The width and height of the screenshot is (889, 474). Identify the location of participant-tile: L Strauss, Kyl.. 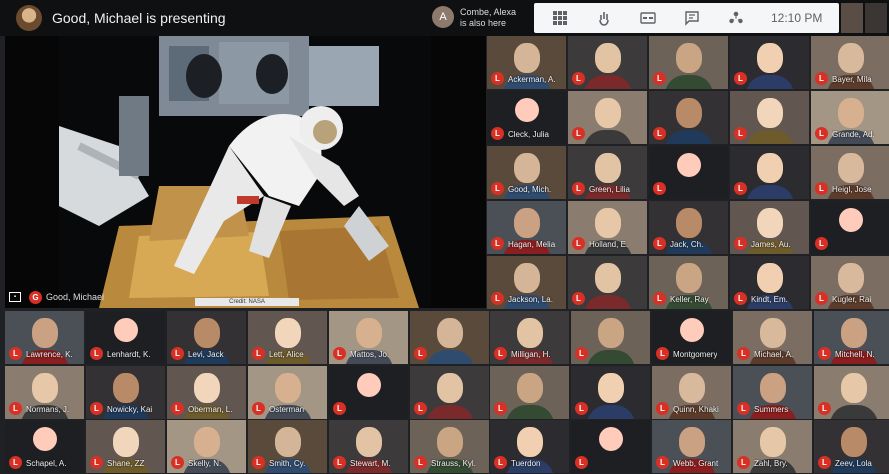
(449, 446).